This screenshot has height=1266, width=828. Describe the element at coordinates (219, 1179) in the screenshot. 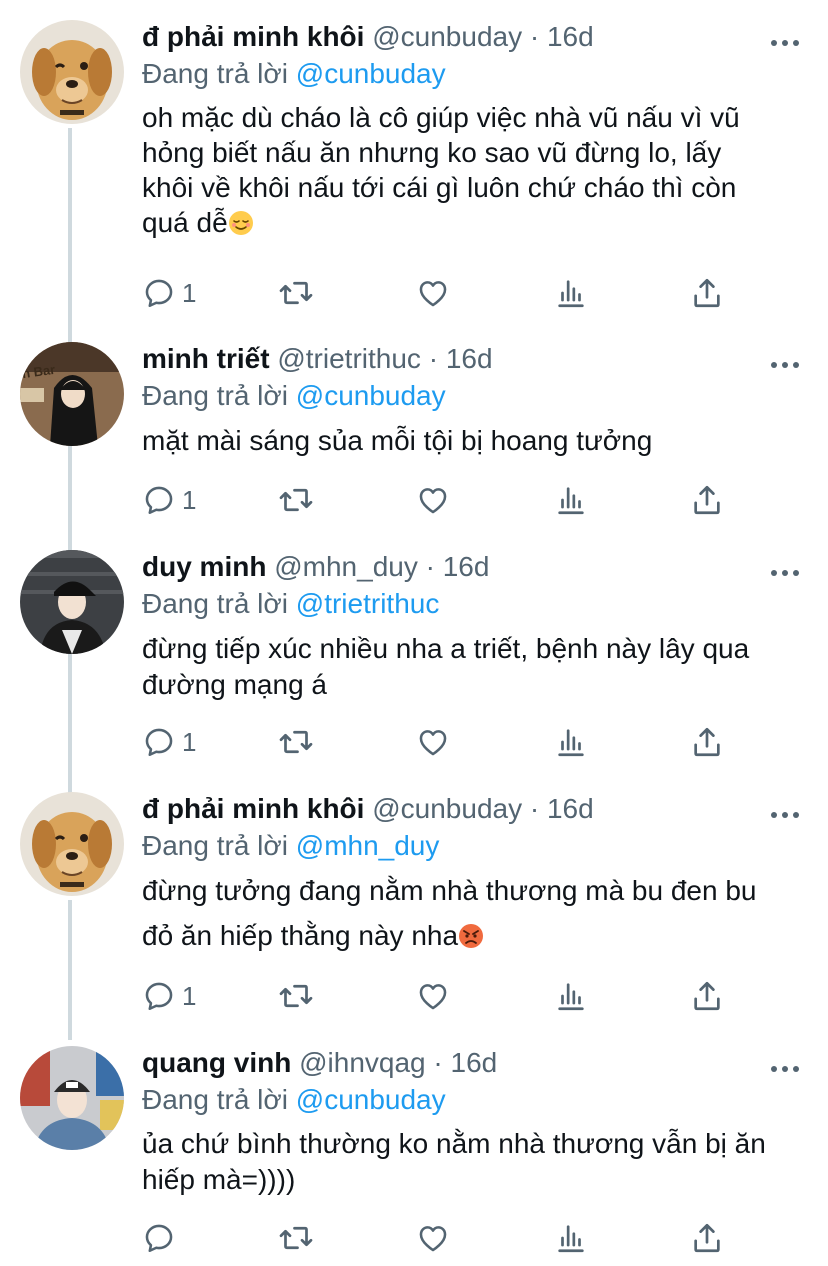

I see `tweet-text-line: hiếp mà=))))` at that location.